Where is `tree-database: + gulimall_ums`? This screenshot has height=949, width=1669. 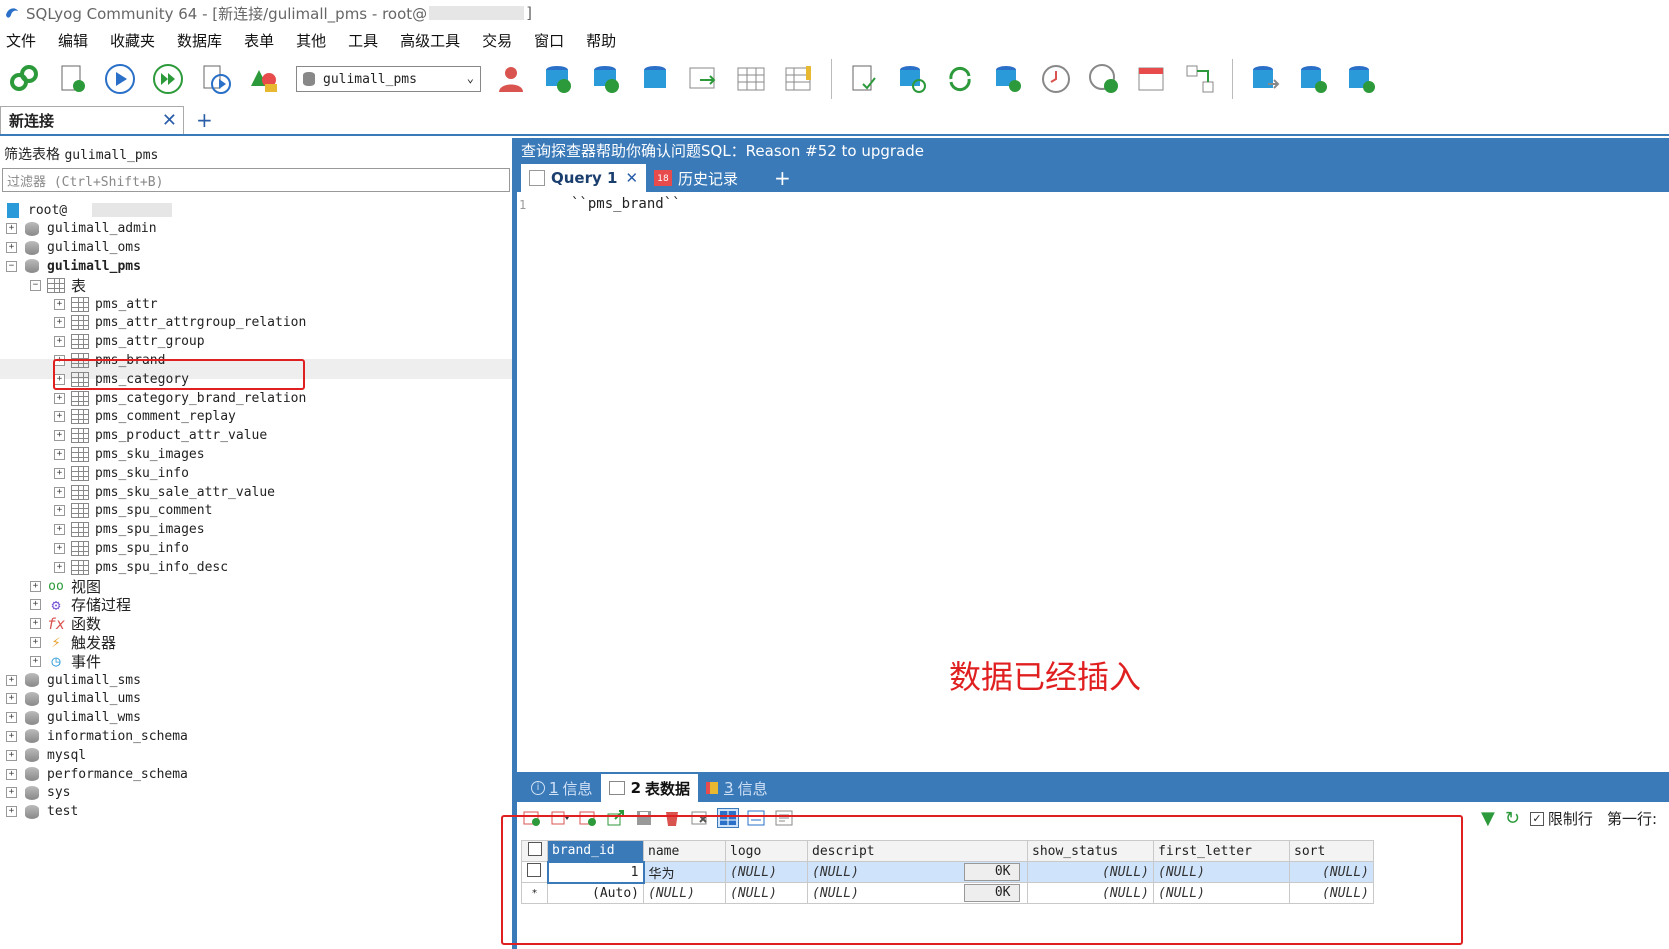 tree-database: + gulimall_ums is located at coordinates (73, 699).